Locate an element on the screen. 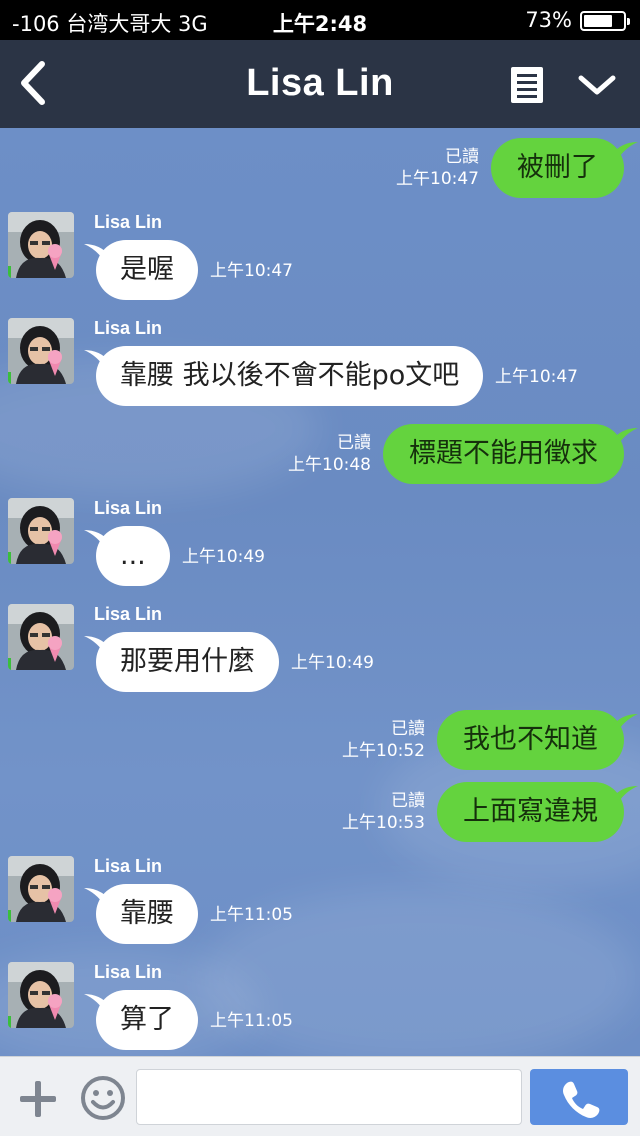 This screenshot has height=1136, width=640. chevron-down-icon is located at coordinates (597, 85).